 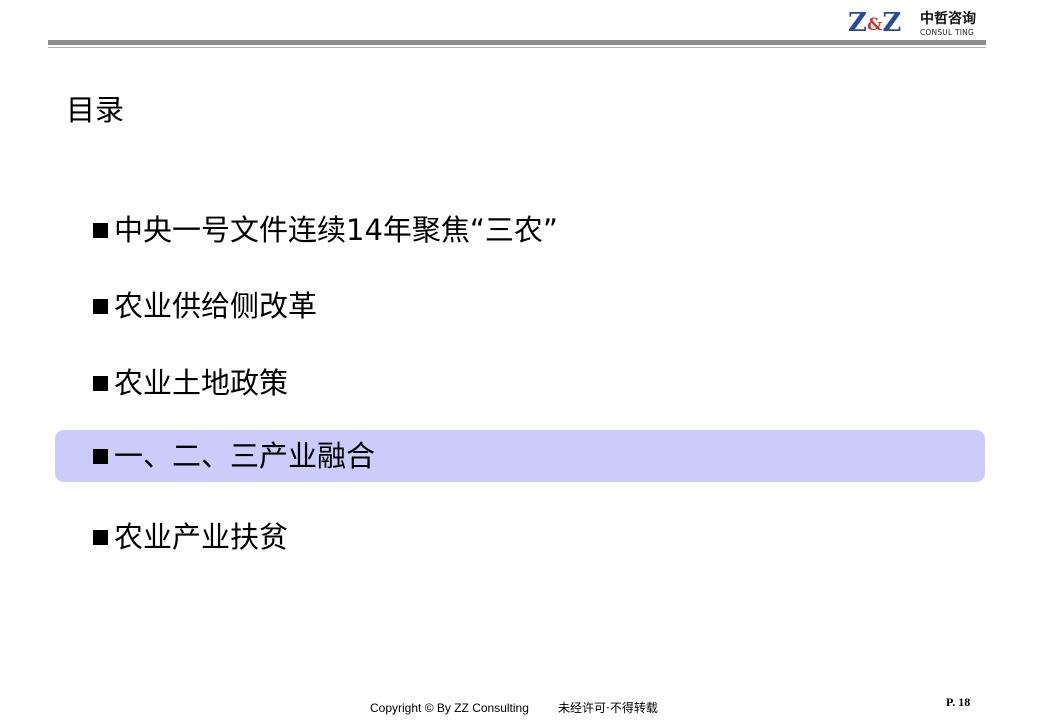 I want to click on agenda-item-label: 农业产业扶贫, so click(x=201, y=537).